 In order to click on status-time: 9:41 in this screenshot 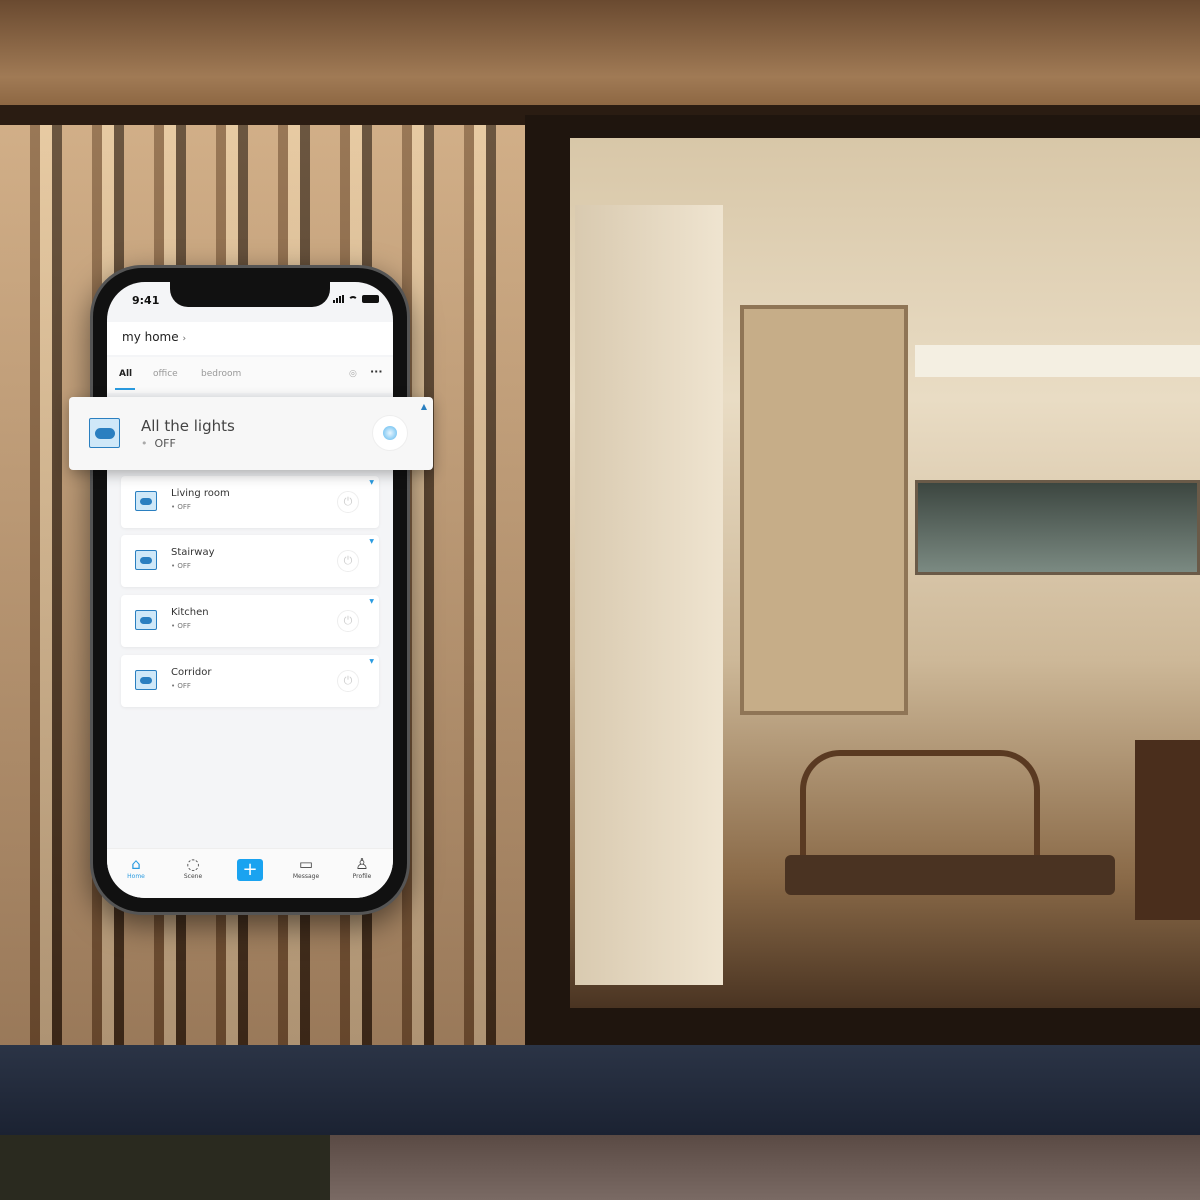, I will do `click(146, 300)`.